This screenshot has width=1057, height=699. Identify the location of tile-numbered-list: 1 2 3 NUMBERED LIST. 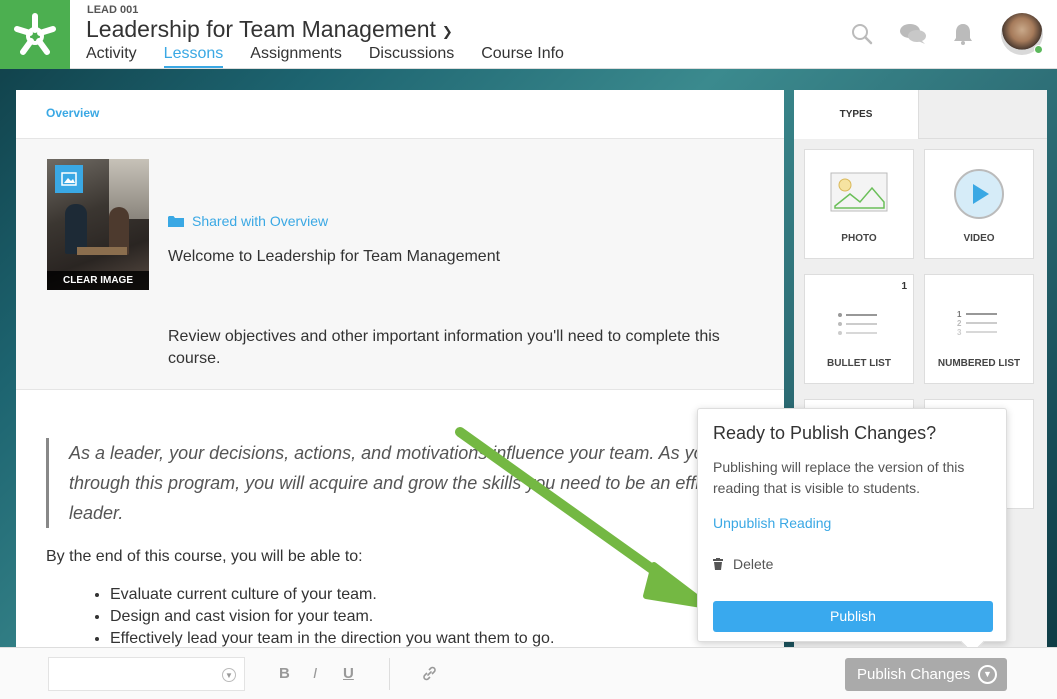
(979, 329).